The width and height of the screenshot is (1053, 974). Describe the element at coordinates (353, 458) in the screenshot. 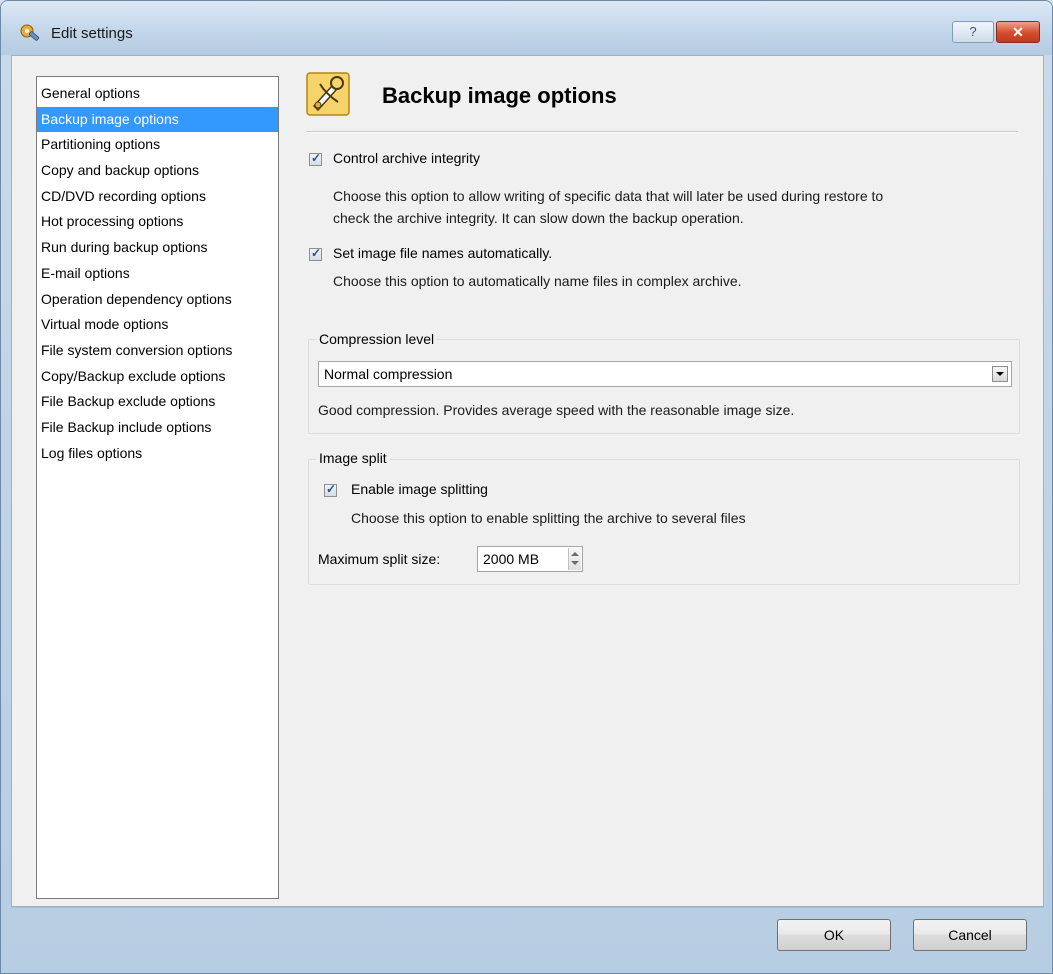

I see `image-split-group-label: Image split` at that location.